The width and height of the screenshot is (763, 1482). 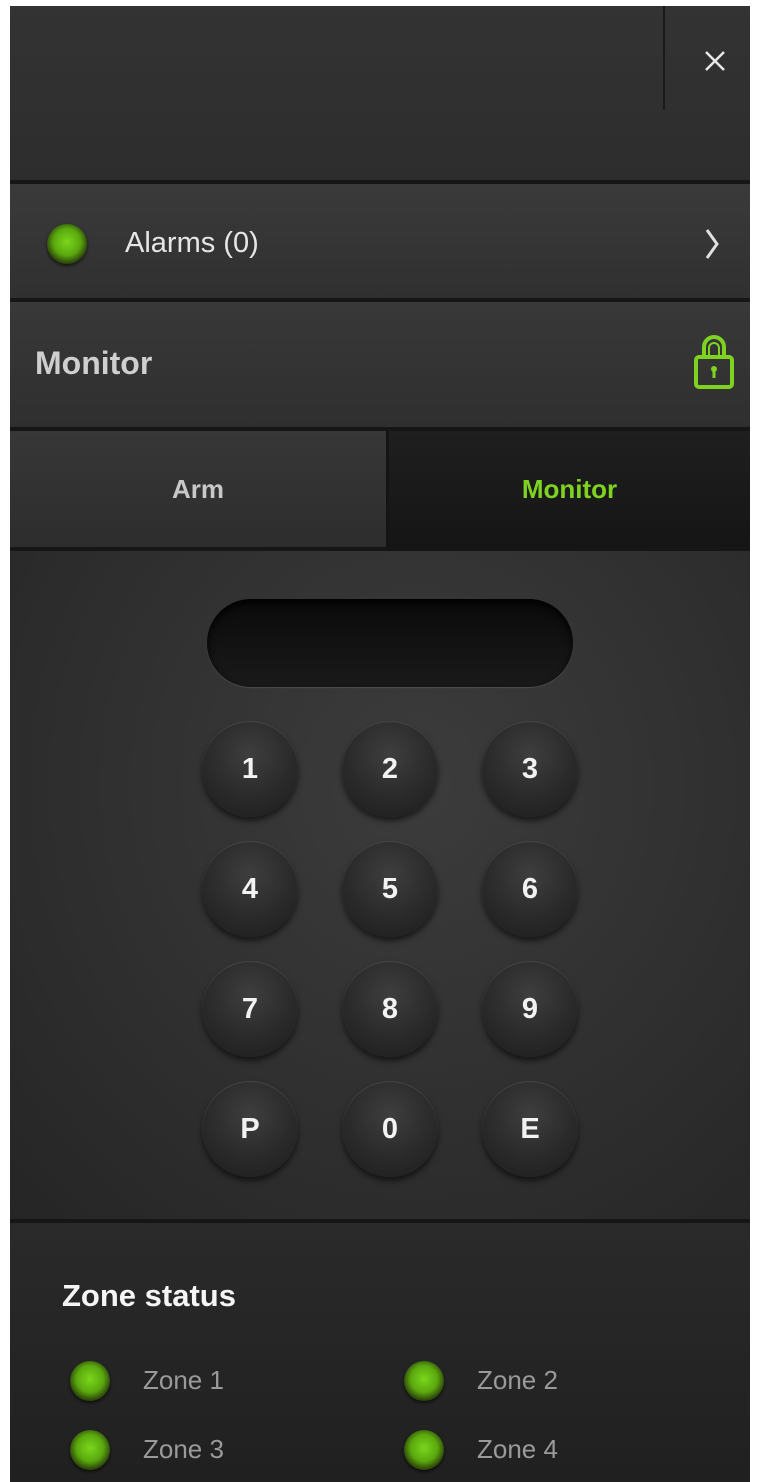 I want to click on section-title: Monitor, so click(x=94, y=363).